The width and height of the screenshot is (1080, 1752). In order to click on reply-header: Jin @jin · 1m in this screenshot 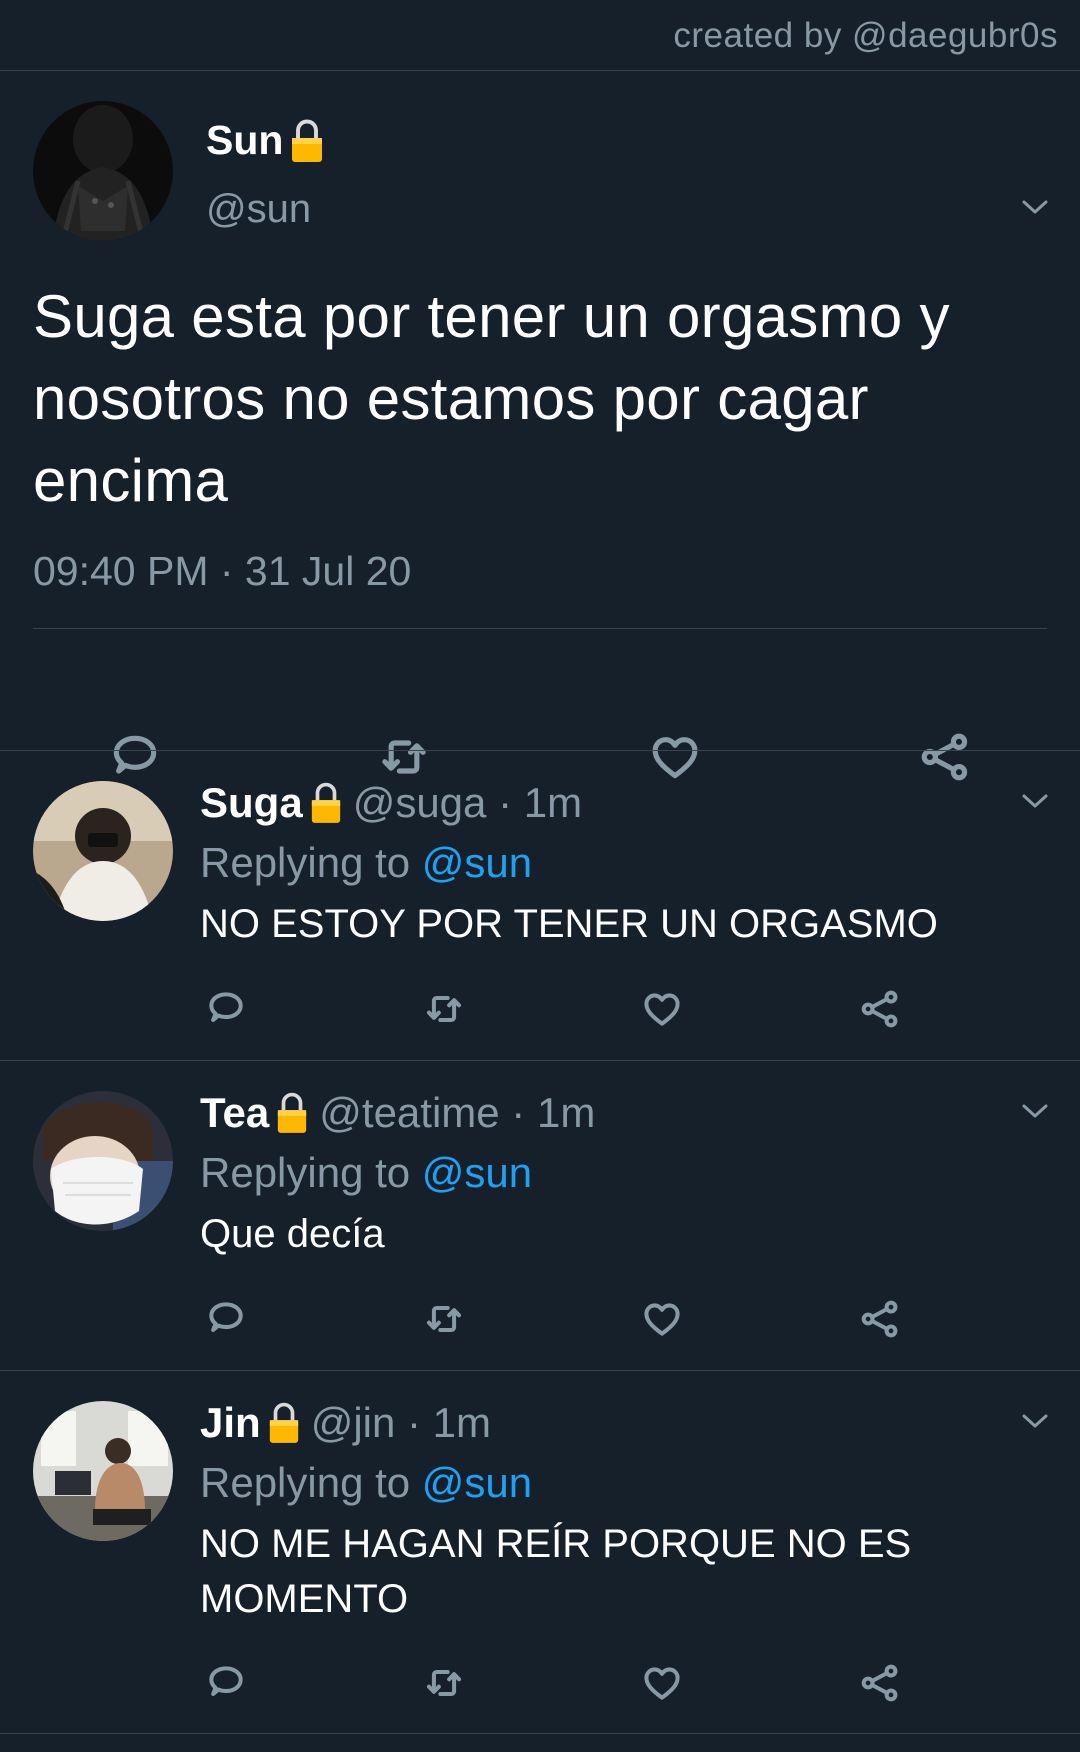, I will do `click(345, 1423)`.